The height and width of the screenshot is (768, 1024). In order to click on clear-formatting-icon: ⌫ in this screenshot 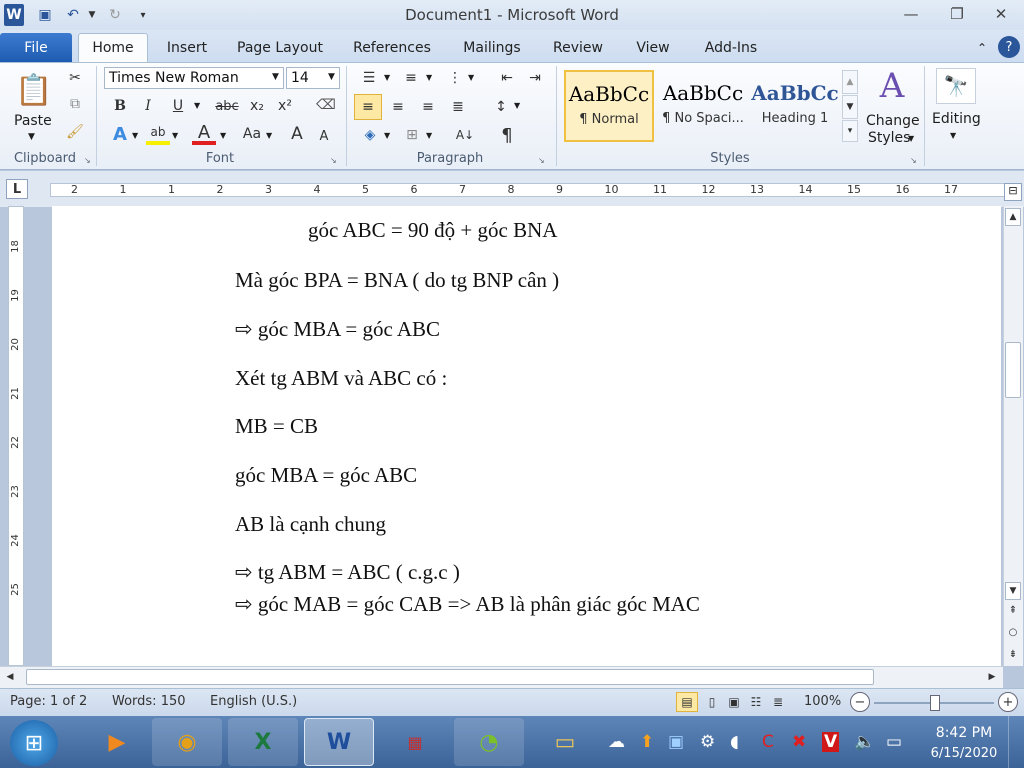, I will do `click(326, 105)`.